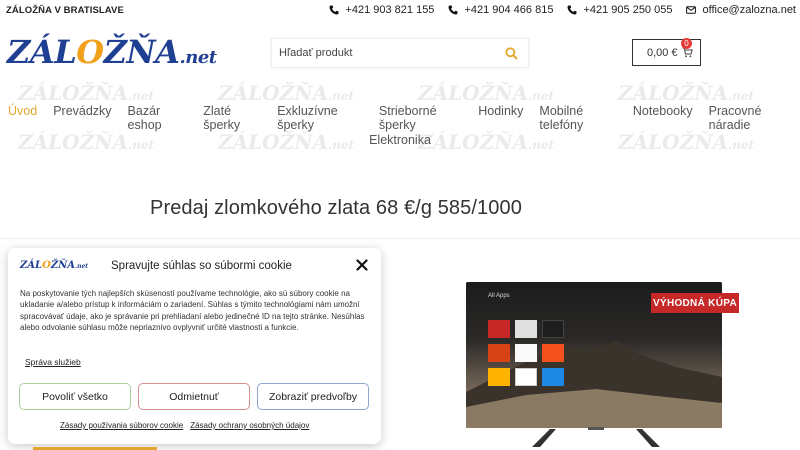  I want to click on site-logo: ZÁLOŽŇA.net, so click(112, 52).